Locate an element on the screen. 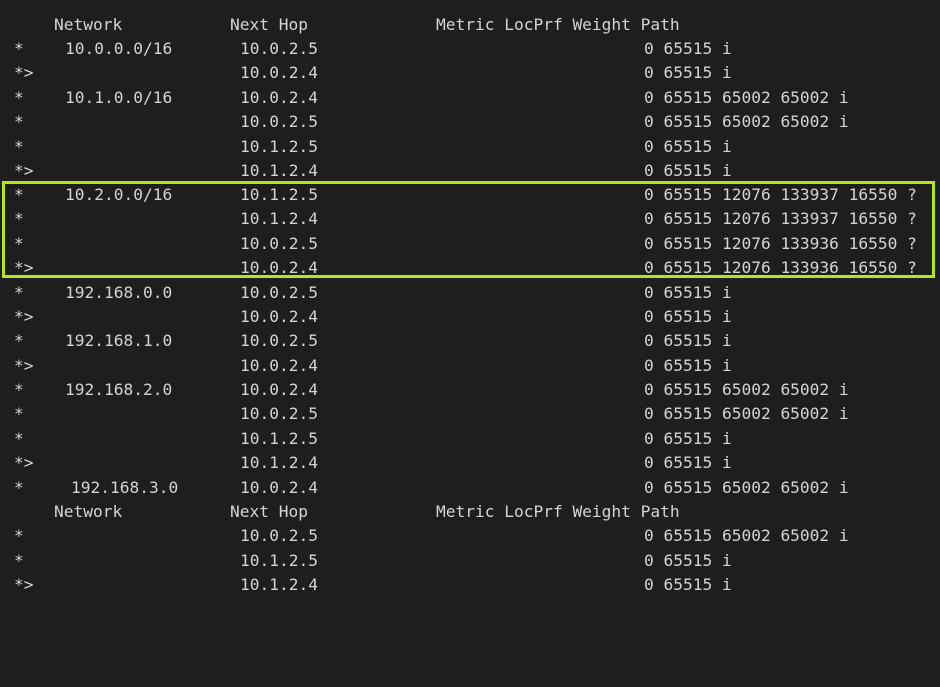 This screenshot has height=687, width=940. route-network: 192.168.0.0 is located at coordinates (119, 292).